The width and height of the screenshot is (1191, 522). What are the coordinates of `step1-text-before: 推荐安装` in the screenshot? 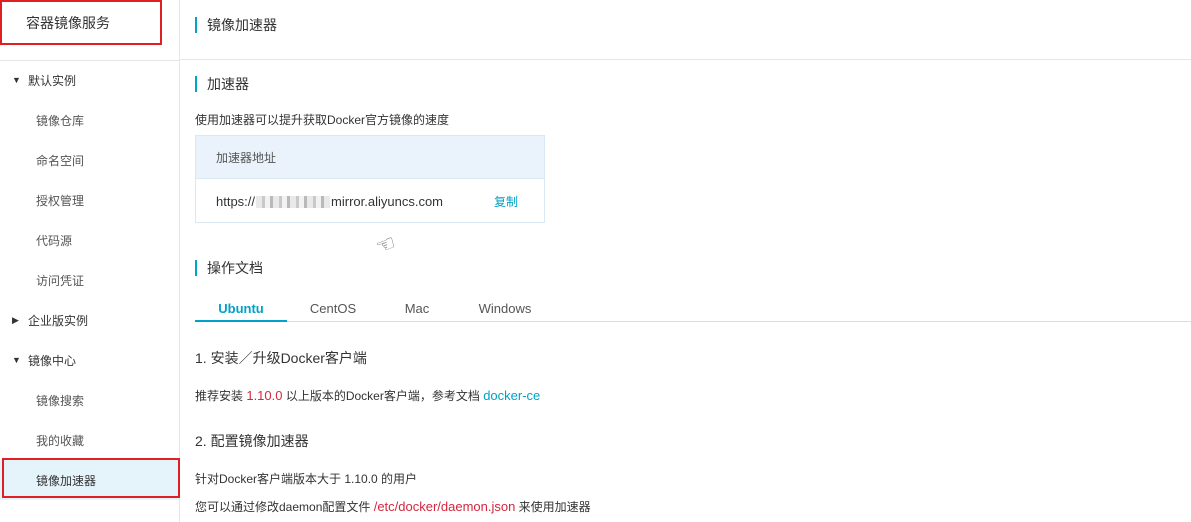 It's located at (221, 396).